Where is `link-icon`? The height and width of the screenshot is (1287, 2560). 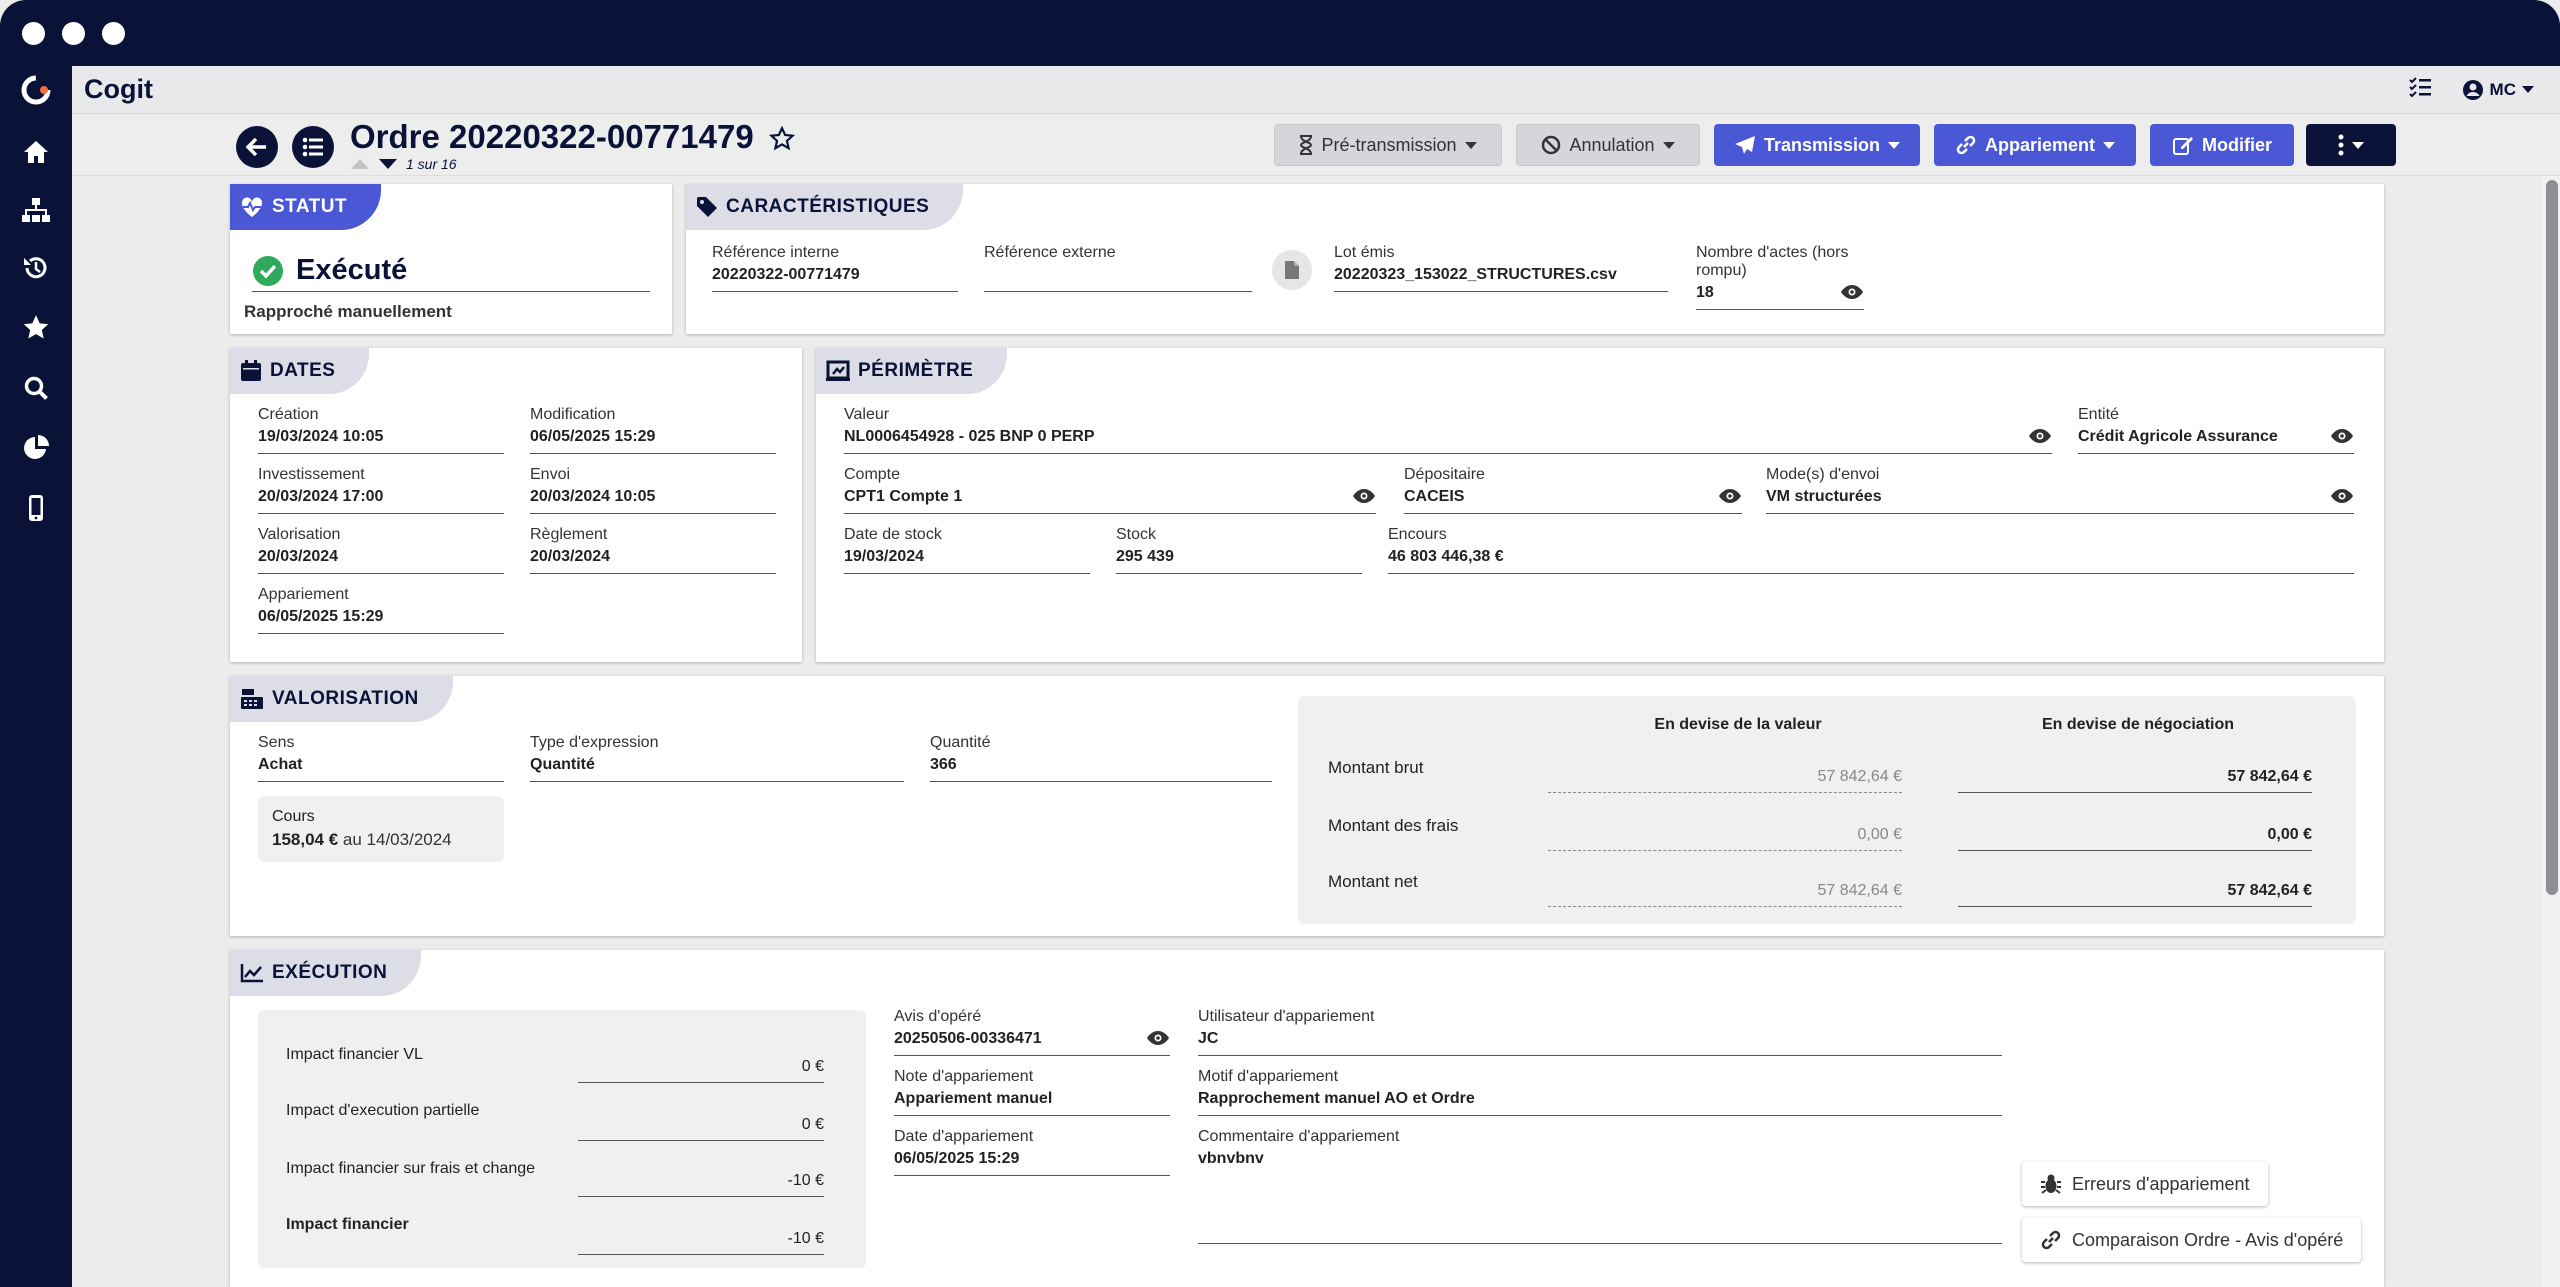
link-icon is located at coordinates (1966, 145).